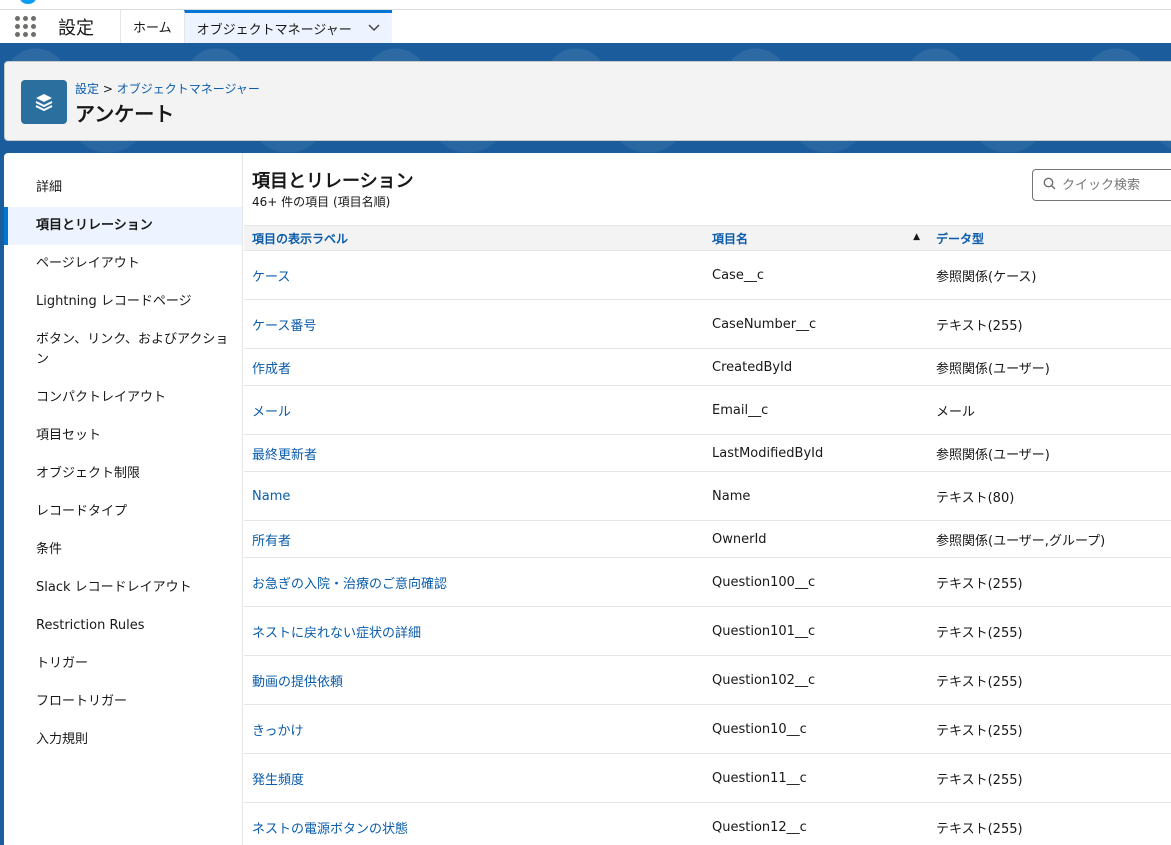 This screenshot has width=1171, height=845. Describe the element at coordinates (474, 729) in the screenshot. I see `field-label-link: きっかけ` at that location.